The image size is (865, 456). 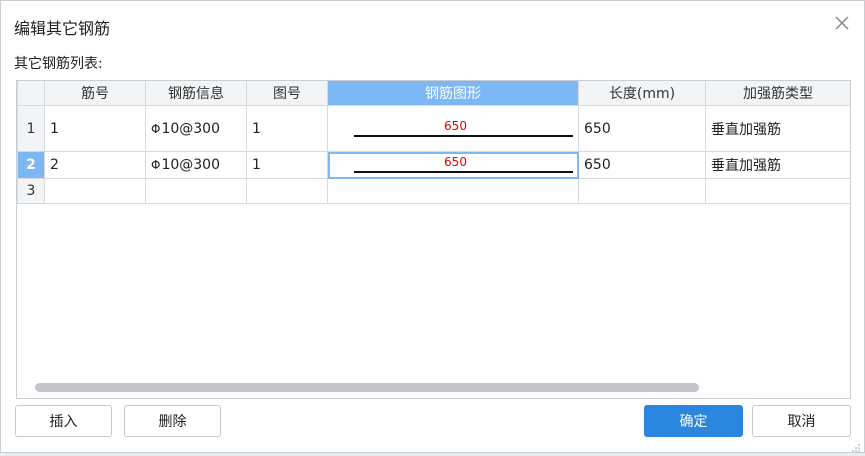 I want to click on cell-bar-no: 1, so click(x=95, y=128).